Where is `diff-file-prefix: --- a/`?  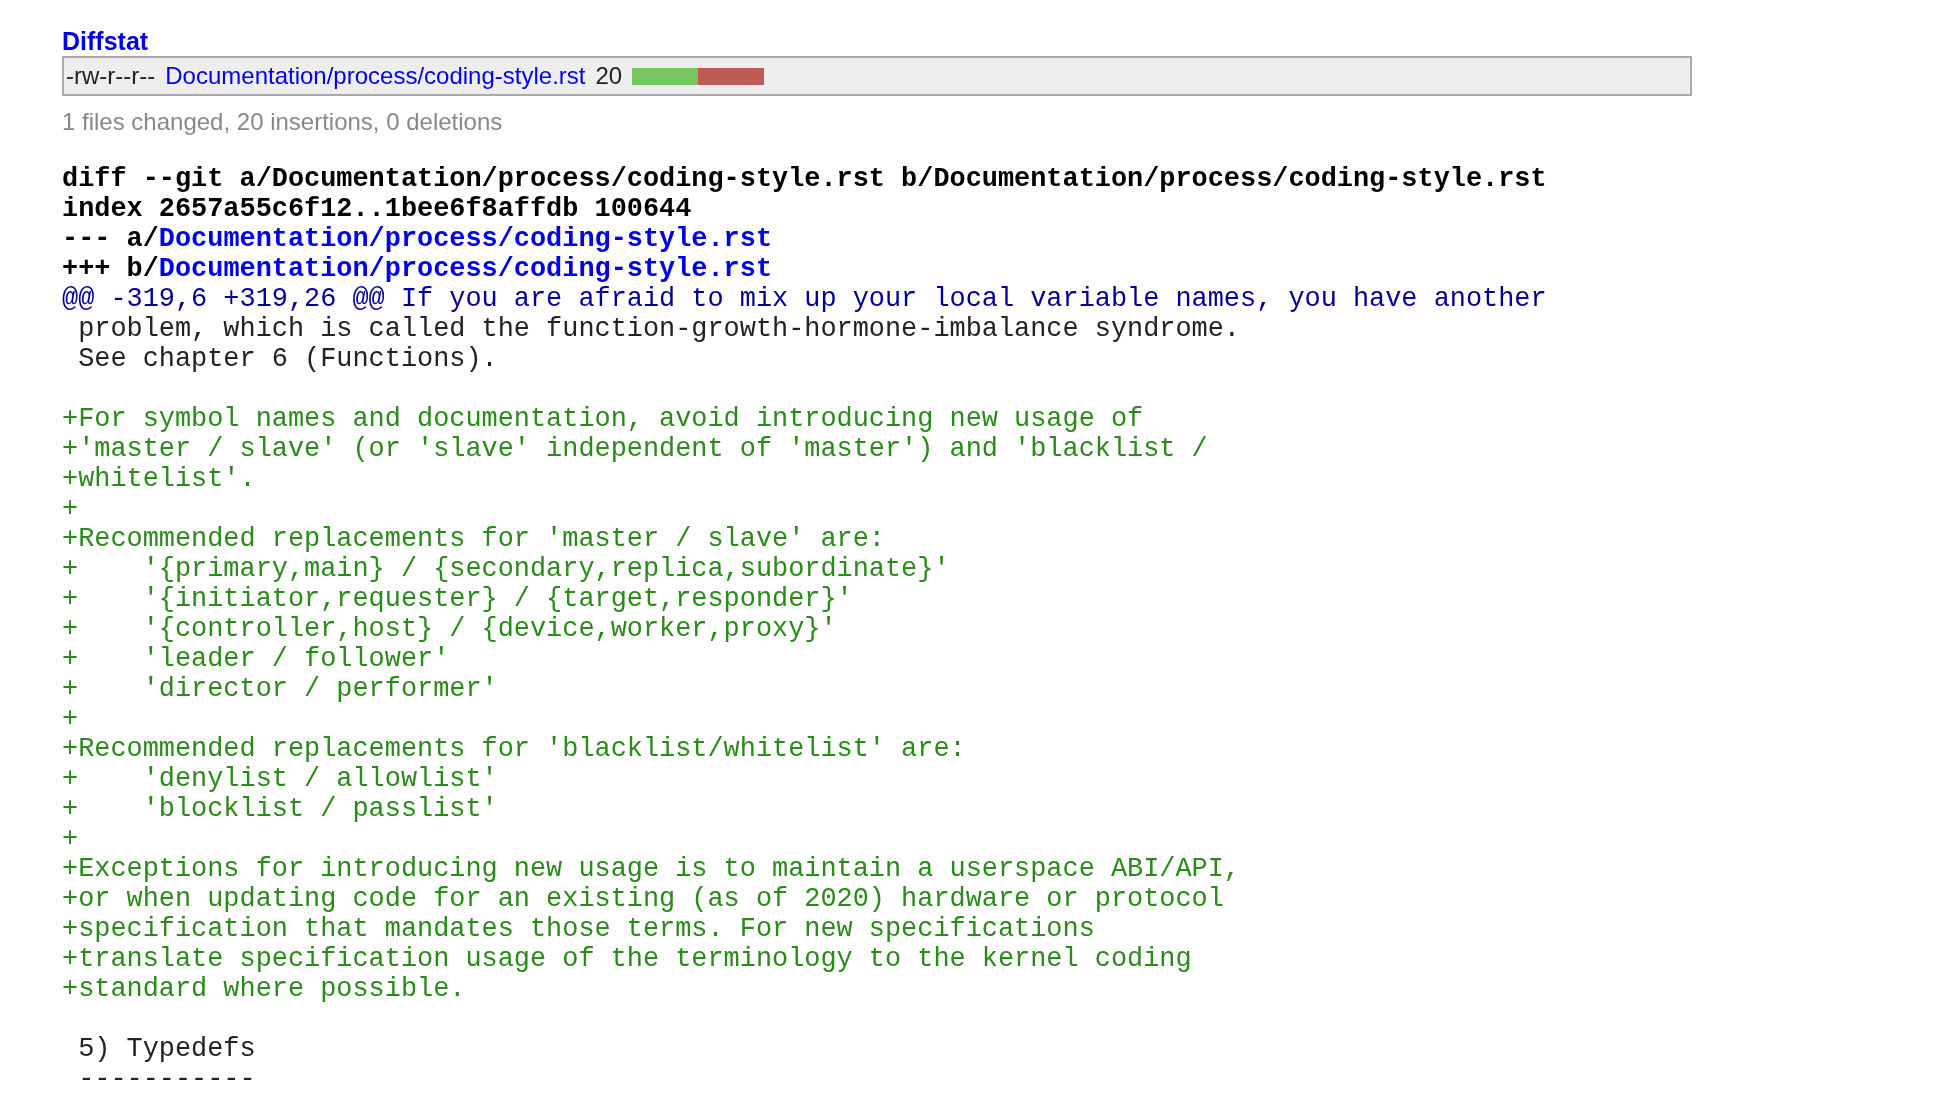 diff-file-prefix: --- a/ is located at coordinates (110, 239).